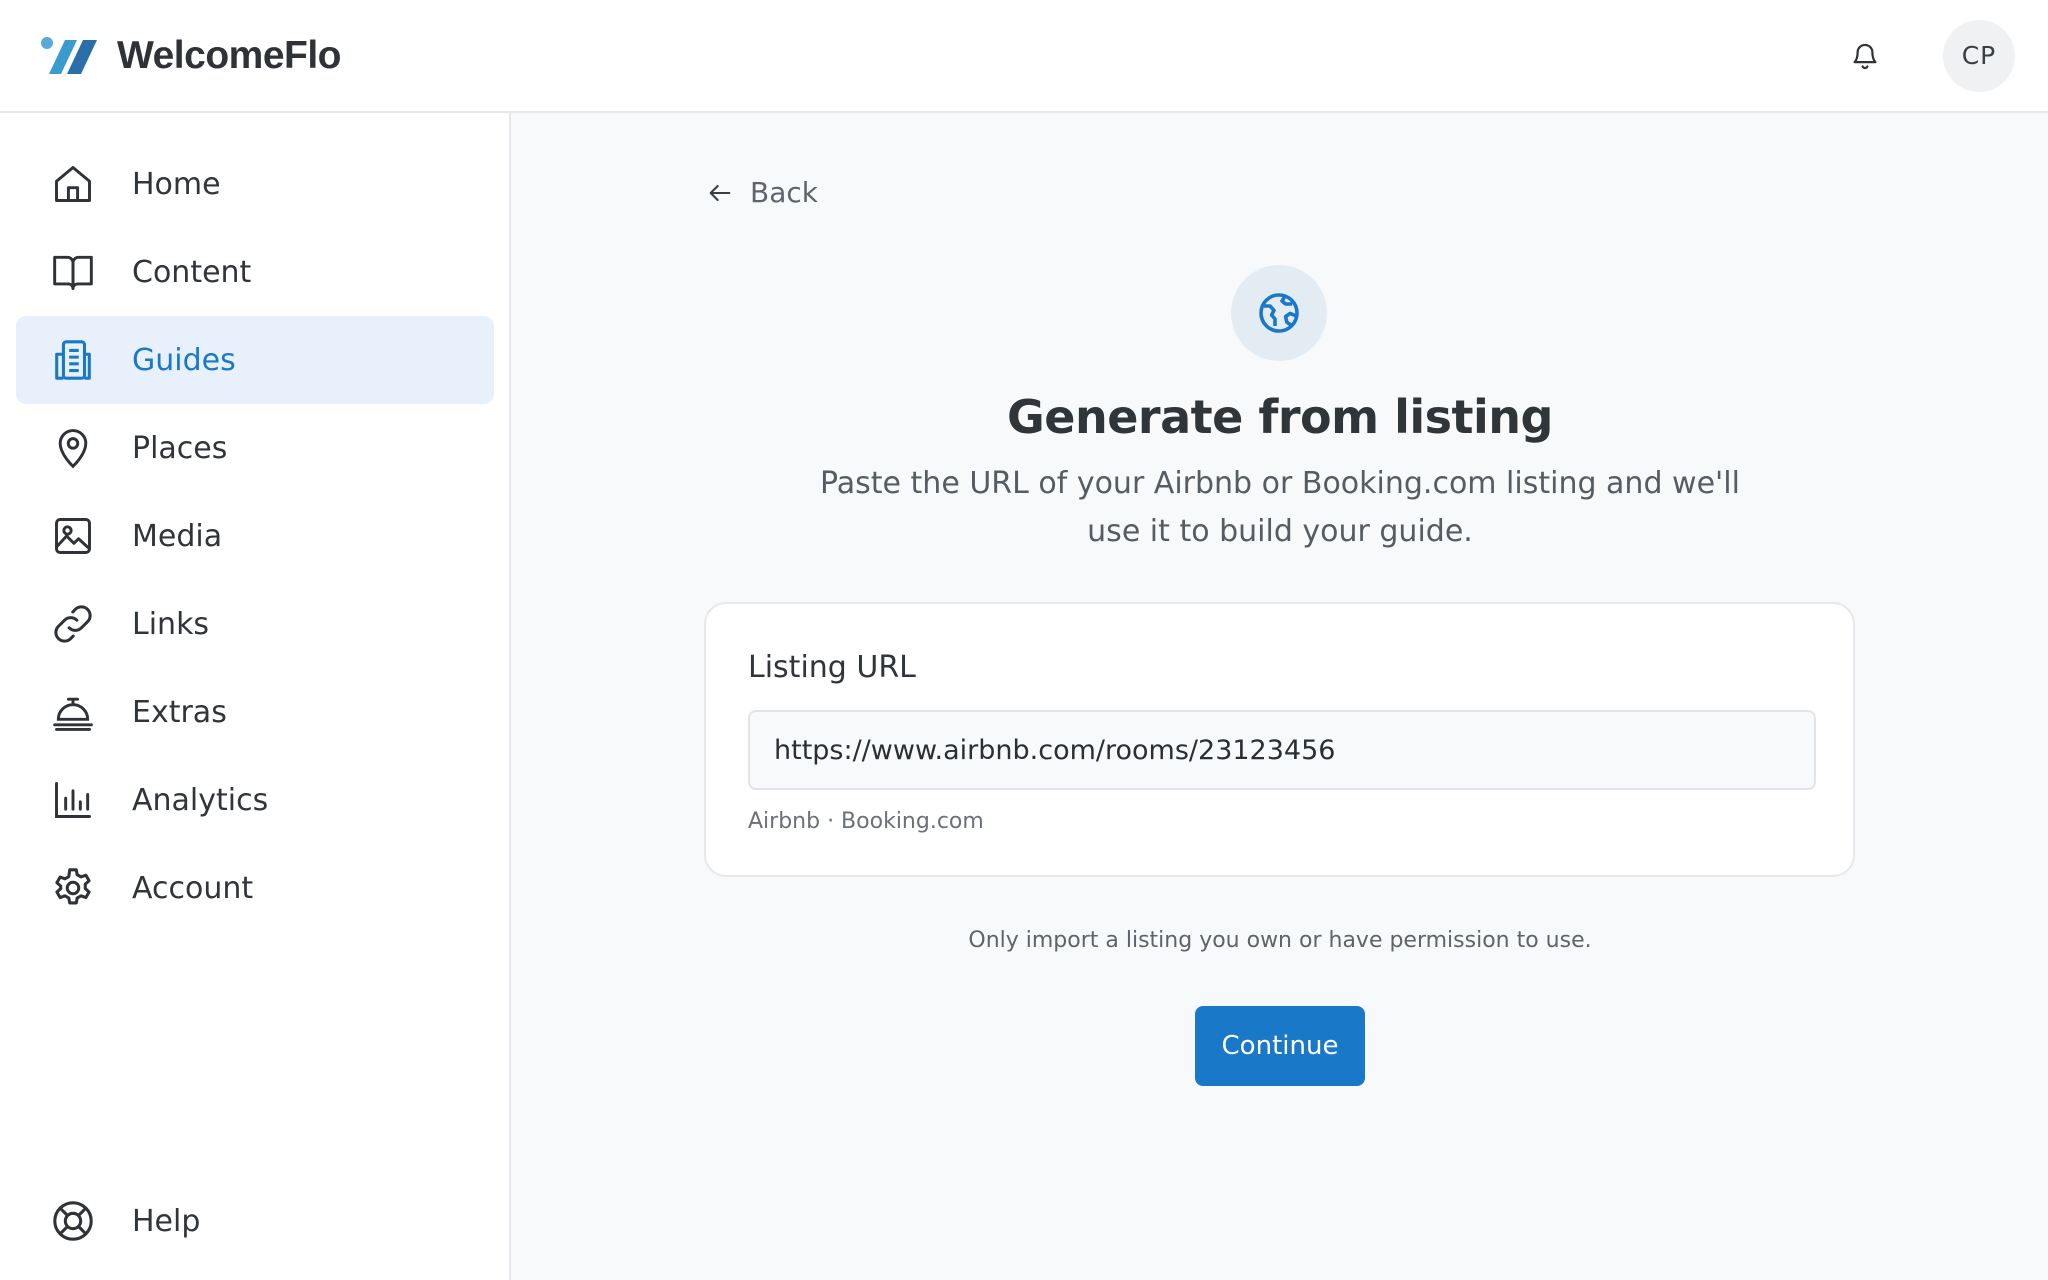 The height and width of the screenshot is (1280, 2048). I want to click on sidebar-item-home: Home, so click(255, 184).